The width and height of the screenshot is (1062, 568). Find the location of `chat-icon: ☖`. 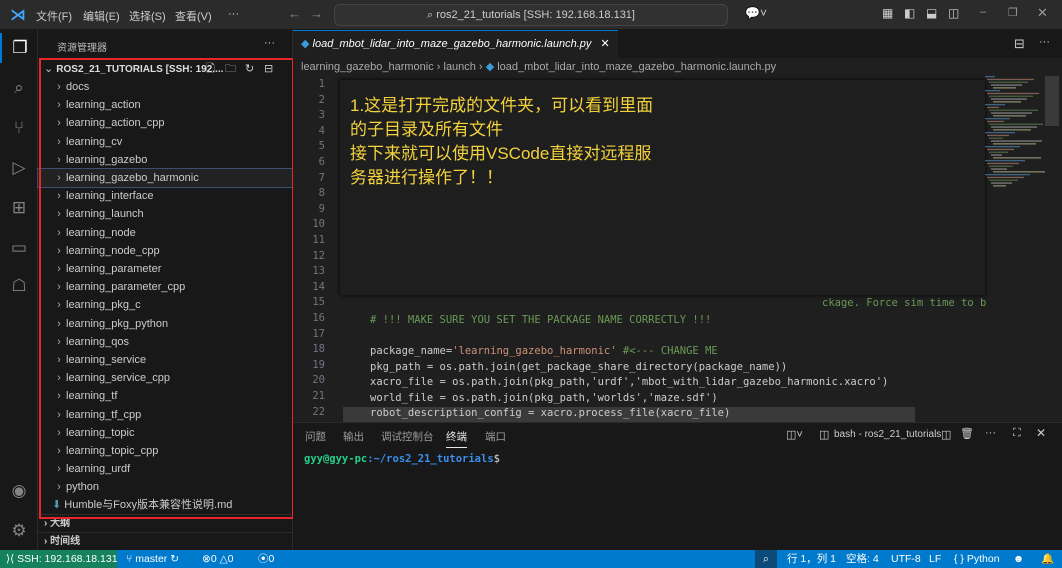

chat-icon: ☖ is located at coordinates (19, 286).